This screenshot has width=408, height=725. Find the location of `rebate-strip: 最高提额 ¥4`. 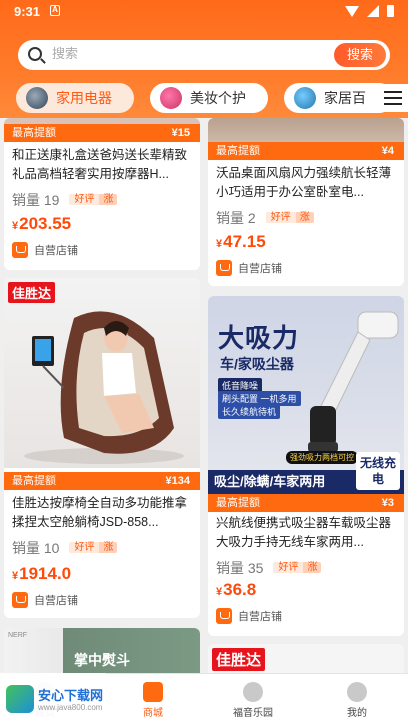

rebate-strip: 最高提额 ¥4 is located at coordinates (306, 151).